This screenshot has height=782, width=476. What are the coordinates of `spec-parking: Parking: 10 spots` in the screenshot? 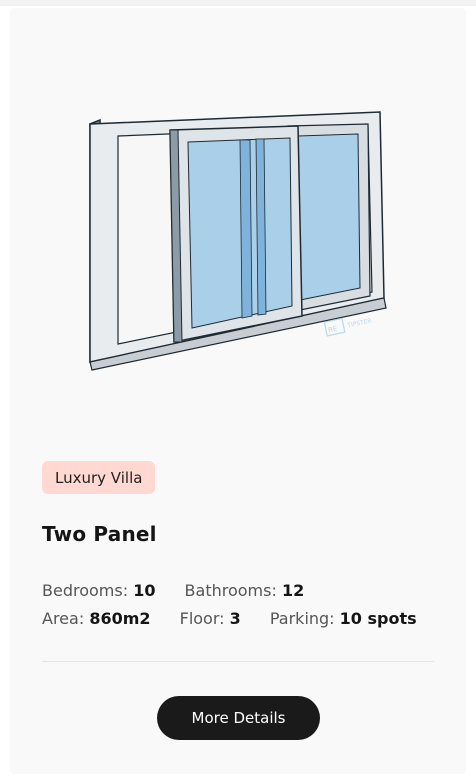 It's located at (343, 618).